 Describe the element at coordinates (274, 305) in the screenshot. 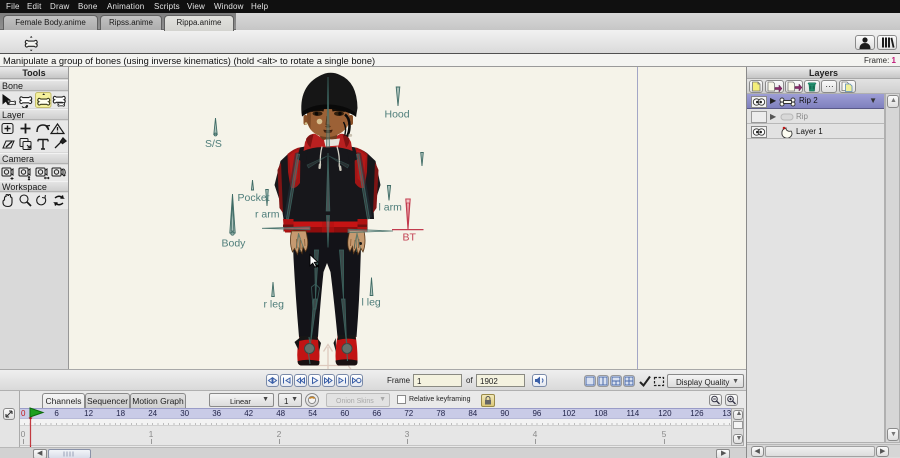

I see `svg-text: r leg` at that location.